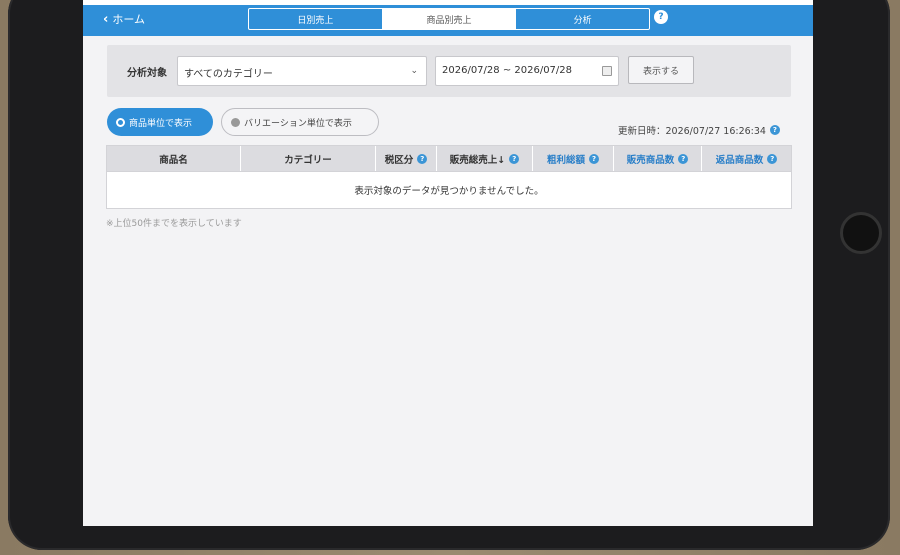 This screenshot has width=900, height=555. Describe the element at coordinates (129, 19) in the screenshot. I see `back-label: ホーム` at that location.